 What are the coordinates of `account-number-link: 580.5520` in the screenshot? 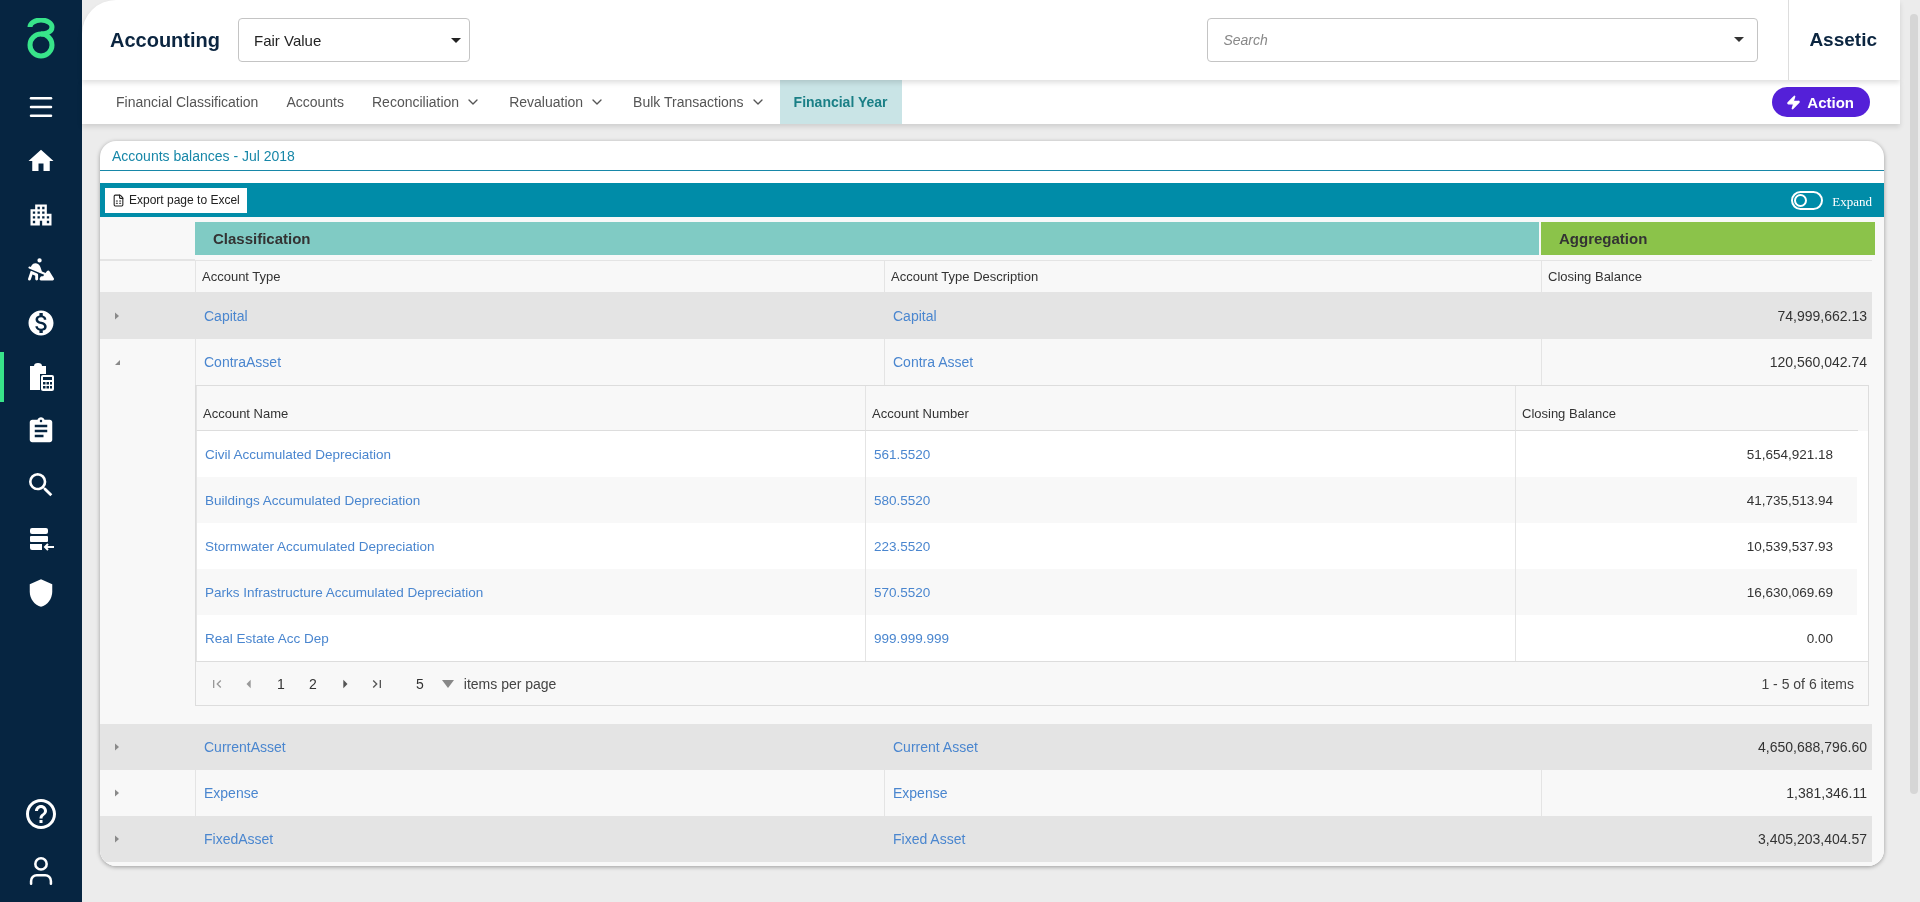 It's located at (902, 500).